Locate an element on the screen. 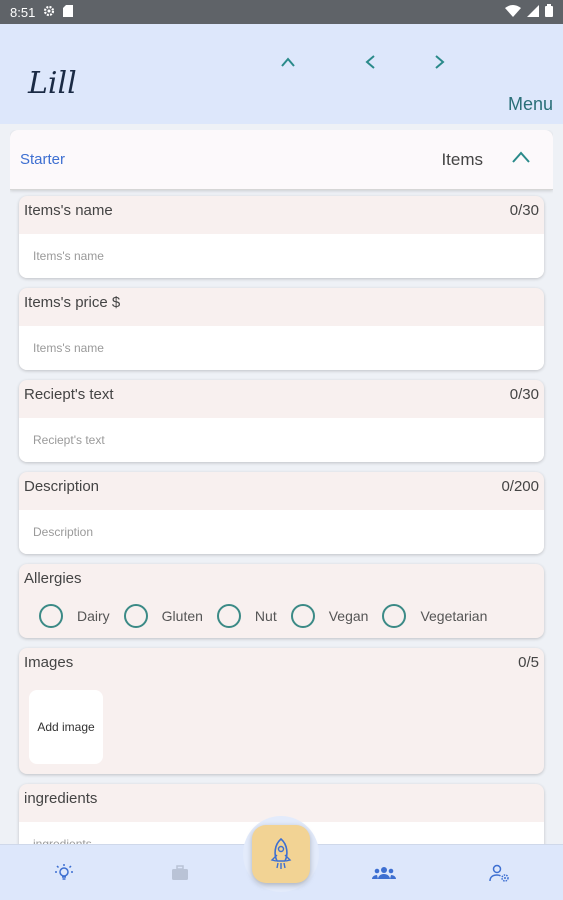 The height and width of the screenshot is (900, 563). settings-gear-icon is located at coordinates (49, 12).